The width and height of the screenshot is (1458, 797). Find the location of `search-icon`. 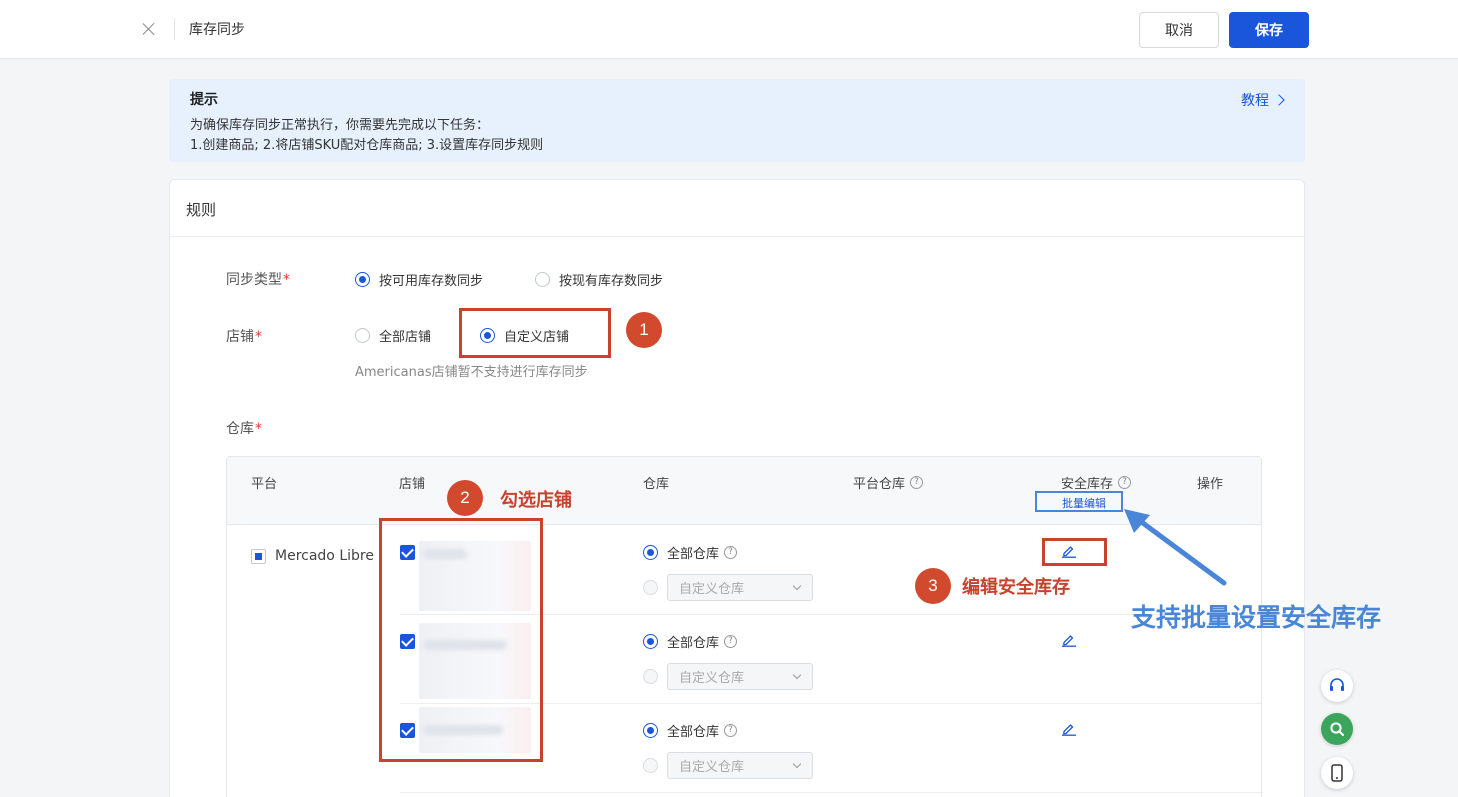

search-icon is located at coordinates (1337, 729).